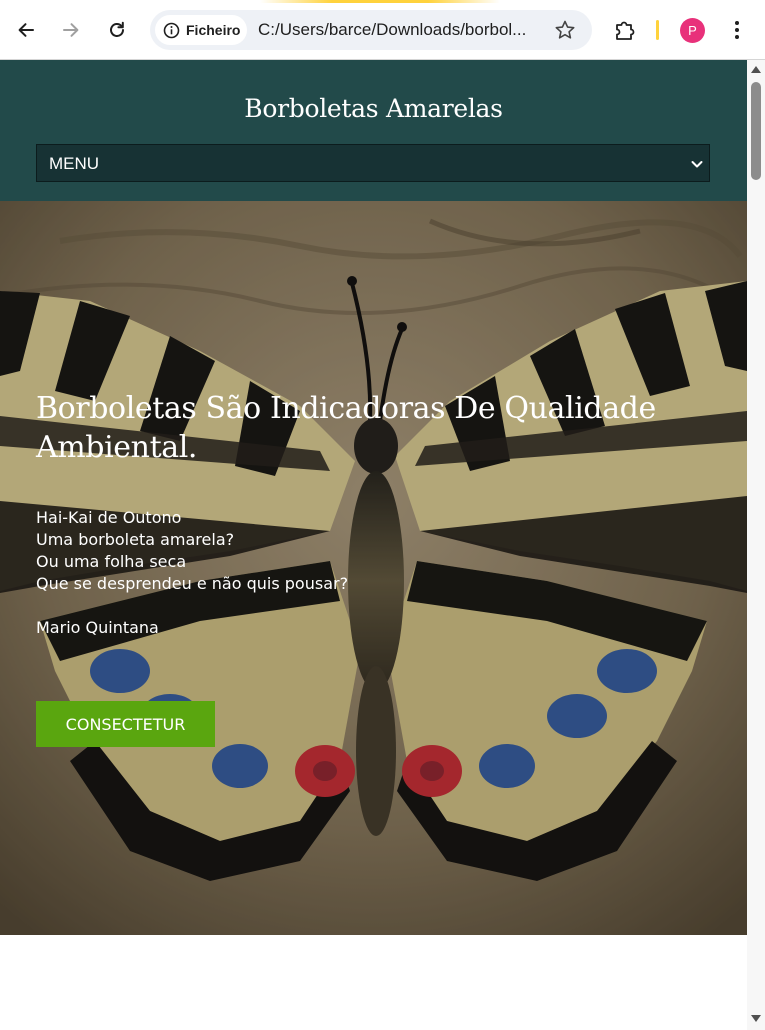  What do you see at coordinates (737, 30) in the screenshot?
I see `more-vert-icon` at bounding box center [737, 30].